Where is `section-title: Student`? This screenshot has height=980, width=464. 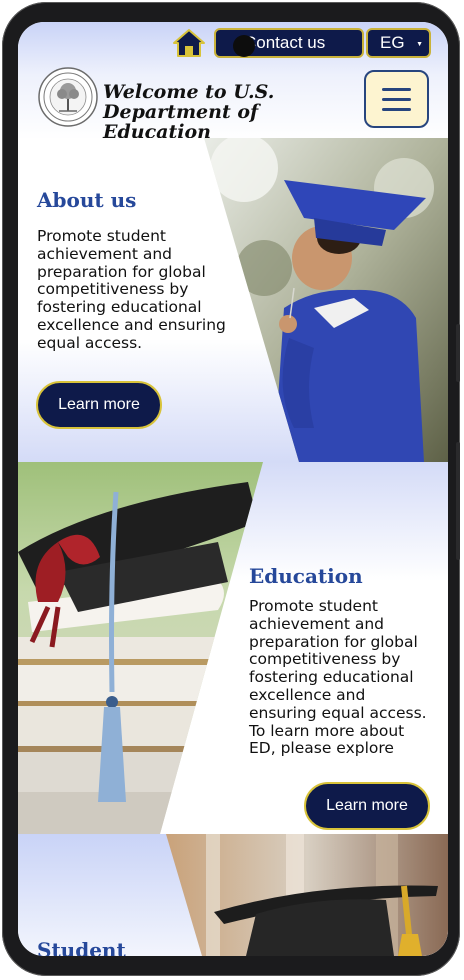
section-title: Student is located at coordinates (81, 947).